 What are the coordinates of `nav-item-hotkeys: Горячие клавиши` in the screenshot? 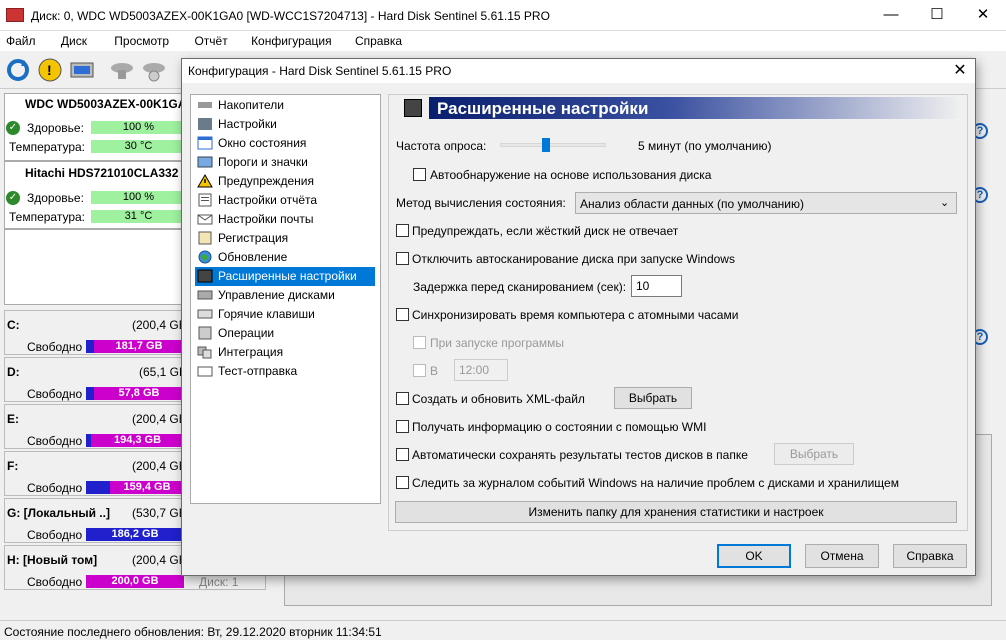 It's located at (285, 314).